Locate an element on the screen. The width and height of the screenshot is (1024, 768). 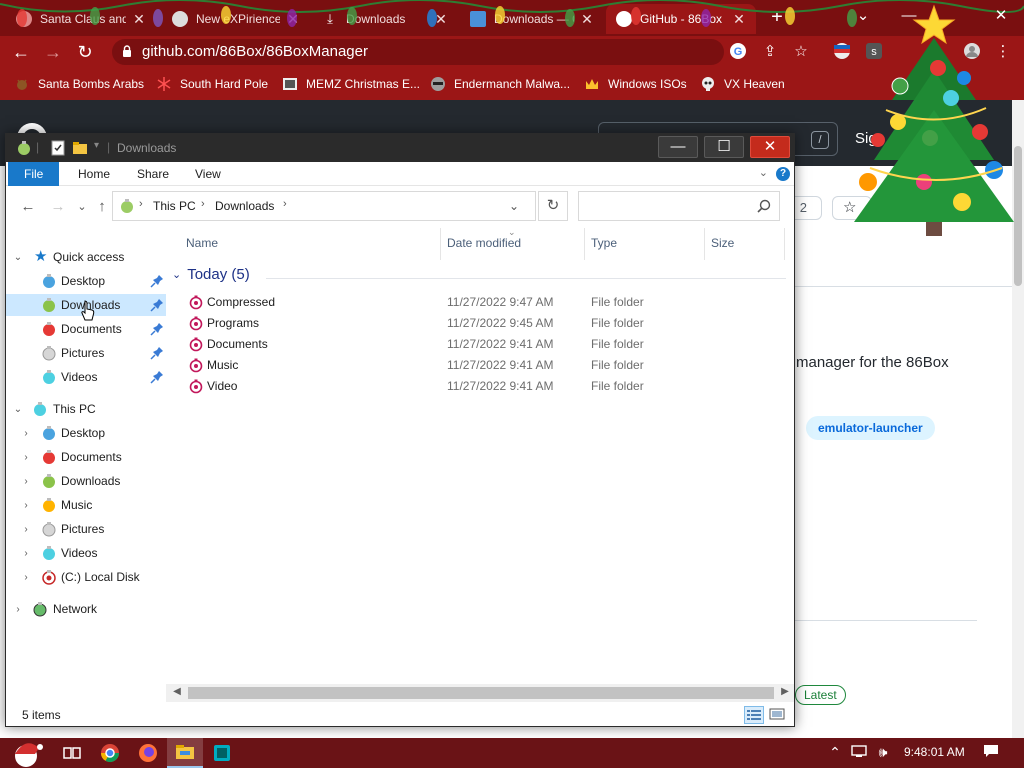
column-header-date-modified: Date modified is located at coordinates (484, 243).